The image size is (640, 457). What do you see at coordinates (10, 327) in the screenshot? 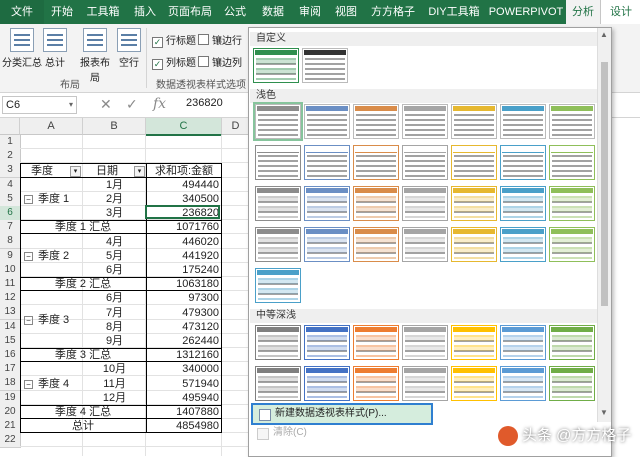
I see `row-header: 14` at bounding box center [10, 327].